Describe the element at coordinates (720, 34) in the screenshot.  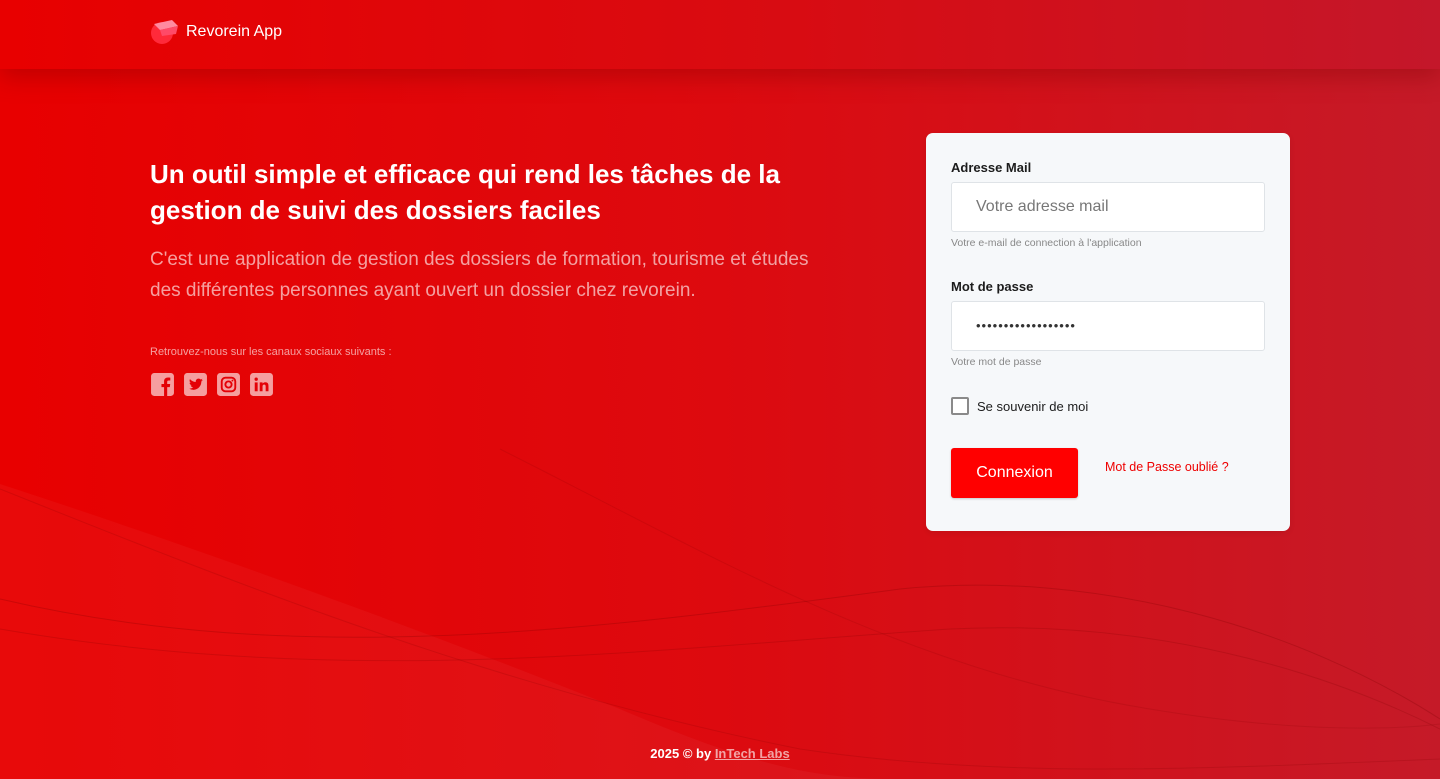
I see `top-navbar: Revorein App` at that location.